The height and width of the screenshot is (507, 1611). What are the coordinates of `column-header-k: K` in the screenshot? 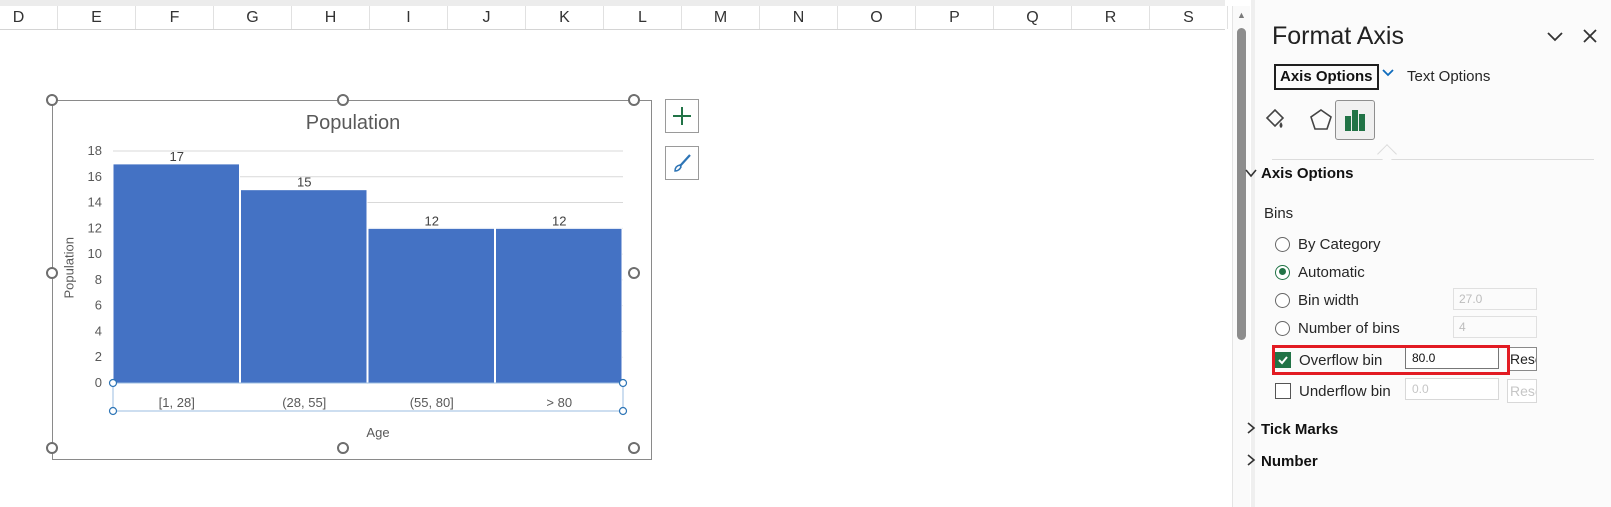 It's located at (565, 17).